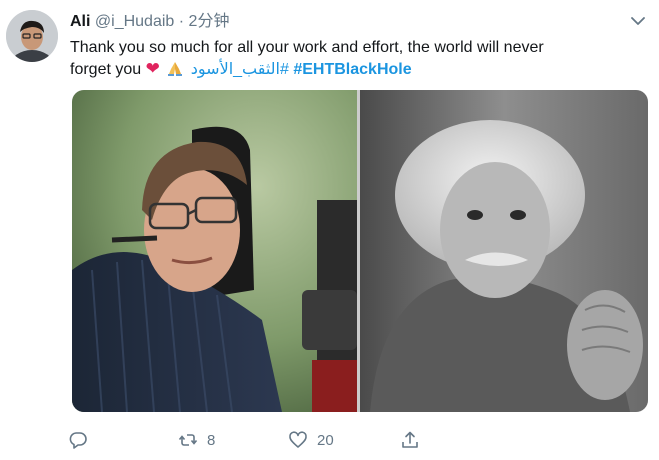 Image resolution: width=659 pixels, height=460 pixels. Describe the element at coordinates (152, 68) in the screenshot. I see `heart-emoji-icon: ❤` at that location.